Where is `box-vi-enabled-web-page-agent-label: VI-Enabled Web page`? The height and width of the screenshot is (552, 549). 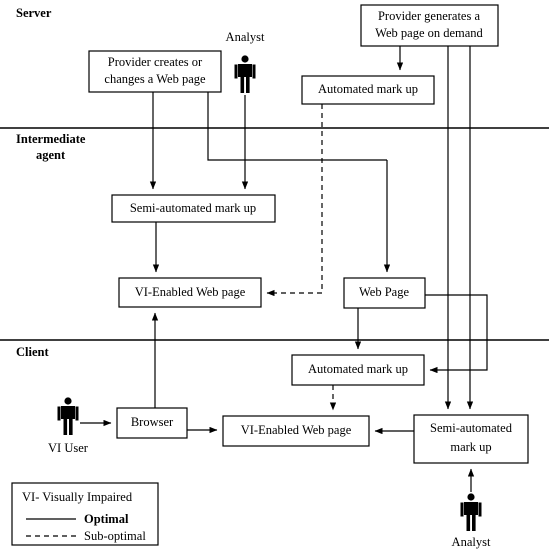
box-vi-enabled-web-page-agent-label: VI-Enabled Web page is located at coordinates (190, 292).